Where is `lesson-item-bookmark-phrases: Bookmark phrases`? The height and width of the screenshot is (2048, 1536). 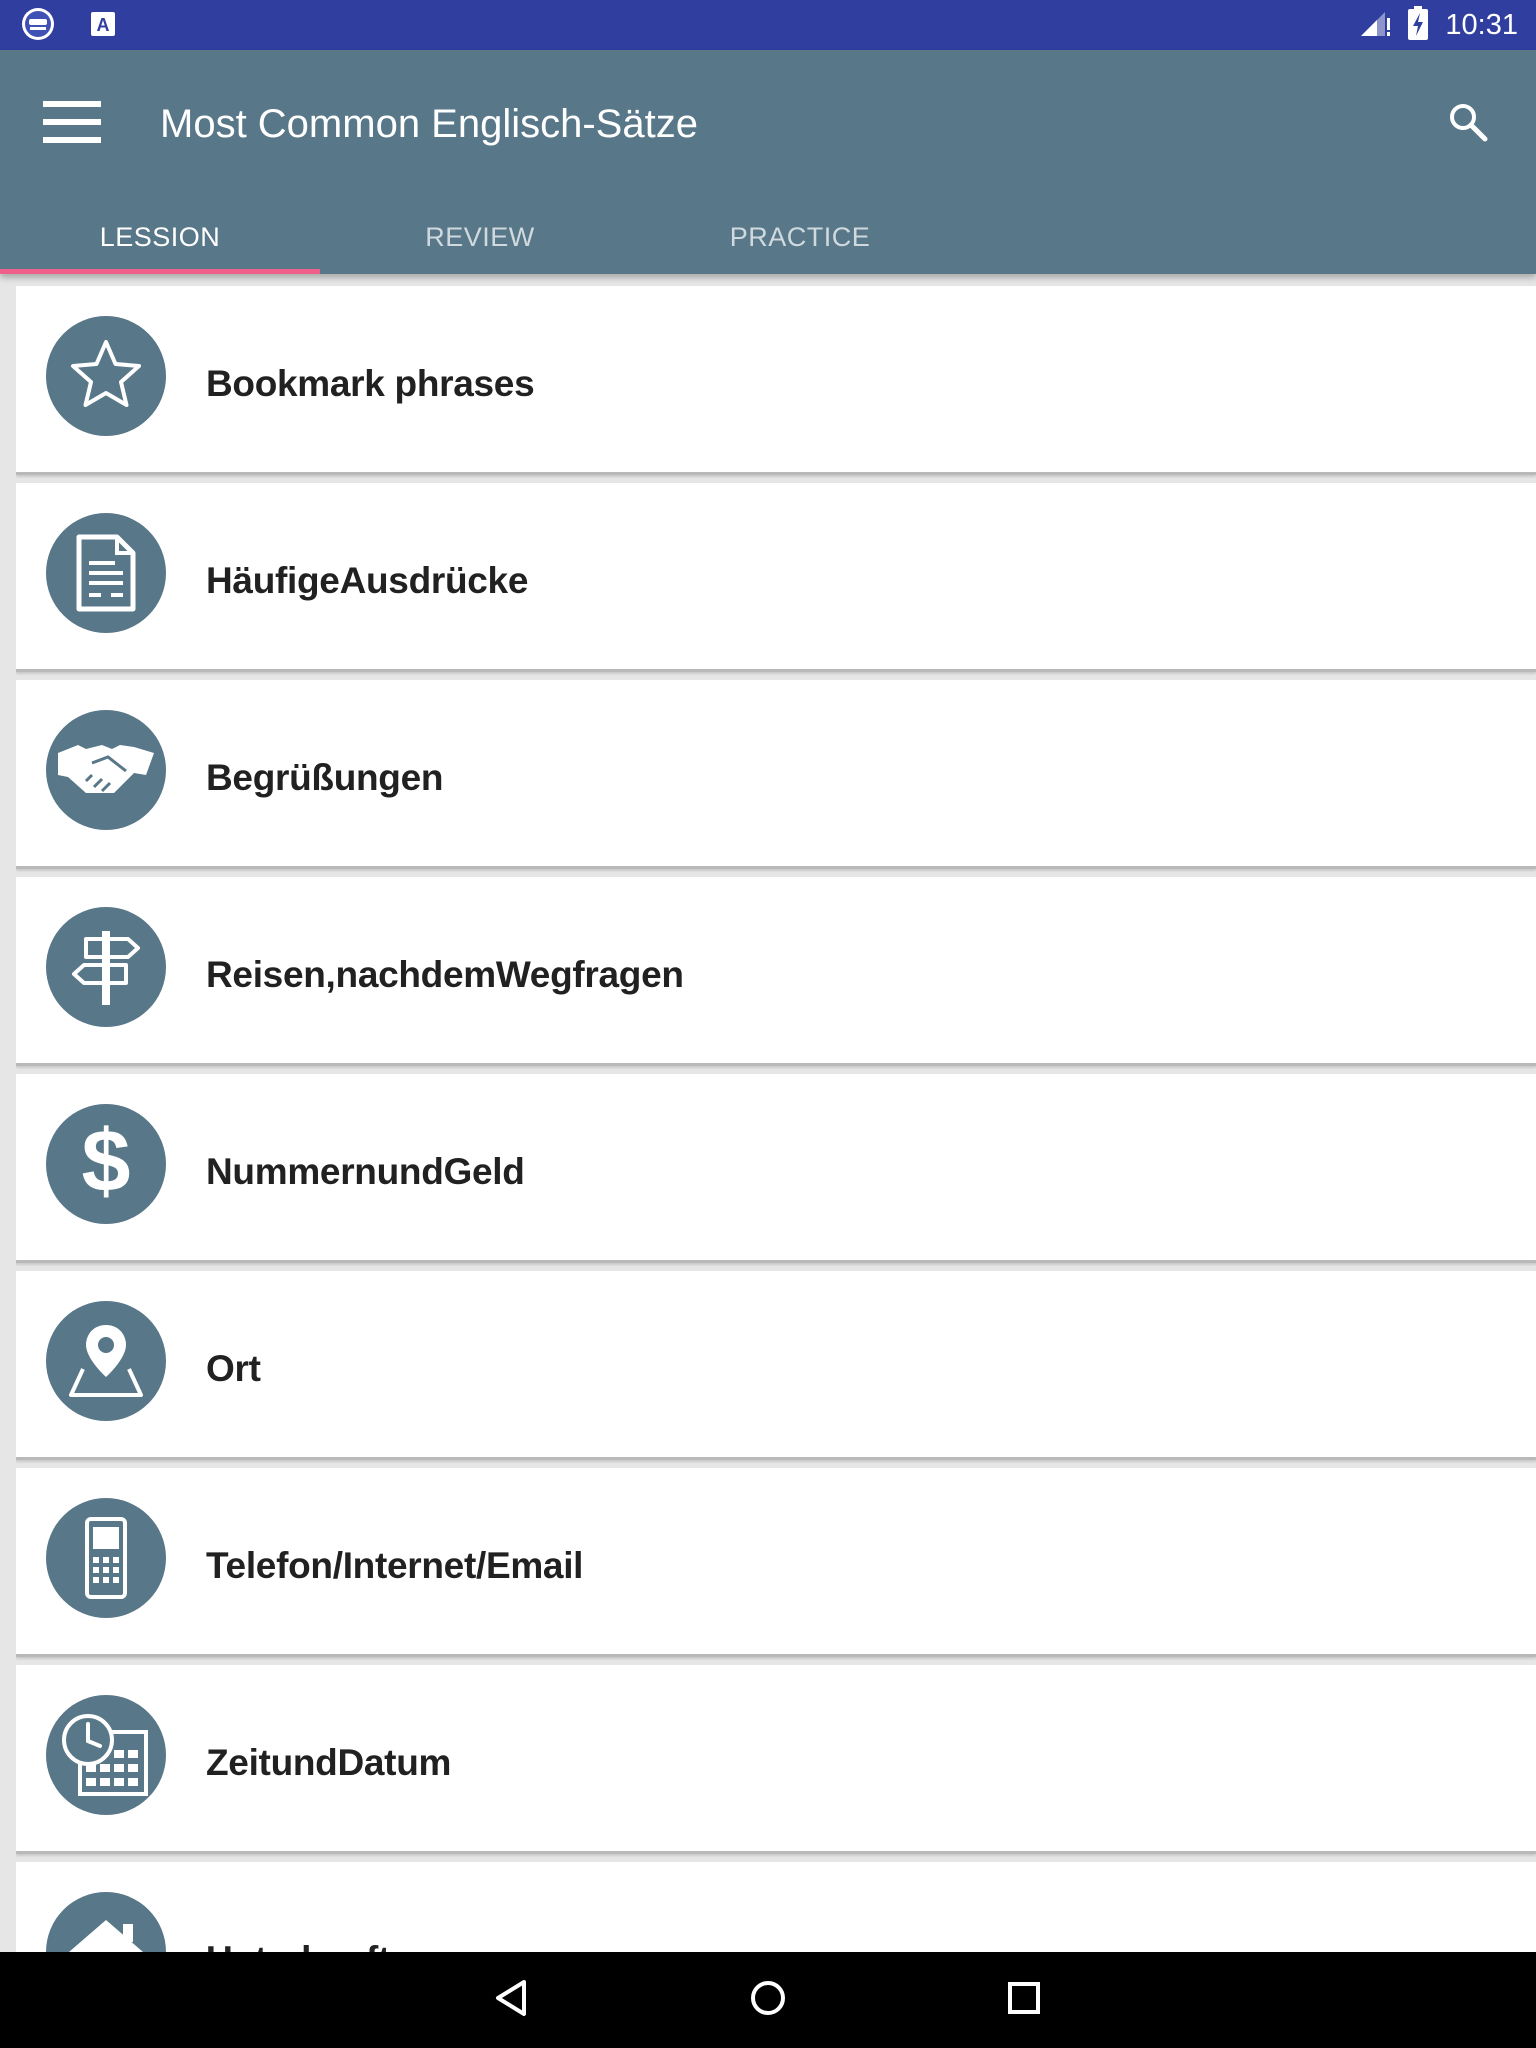
lesson-item-bookmark-phrases: Bookmark phrases is located at coordinates (776, 380).